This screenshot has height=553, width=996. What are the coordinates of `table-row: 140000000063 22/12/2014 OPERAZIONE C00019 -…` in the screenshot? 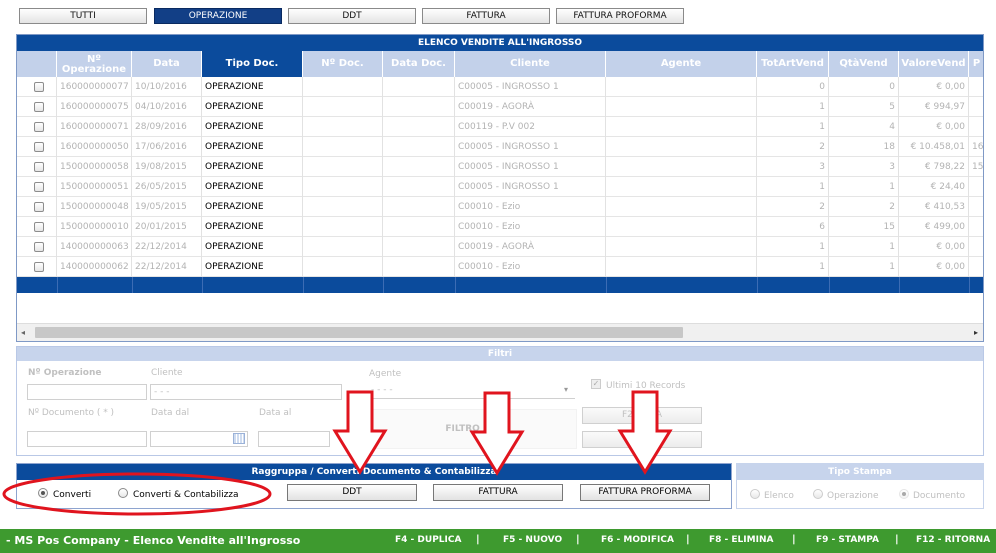 It's located at (500, 247).